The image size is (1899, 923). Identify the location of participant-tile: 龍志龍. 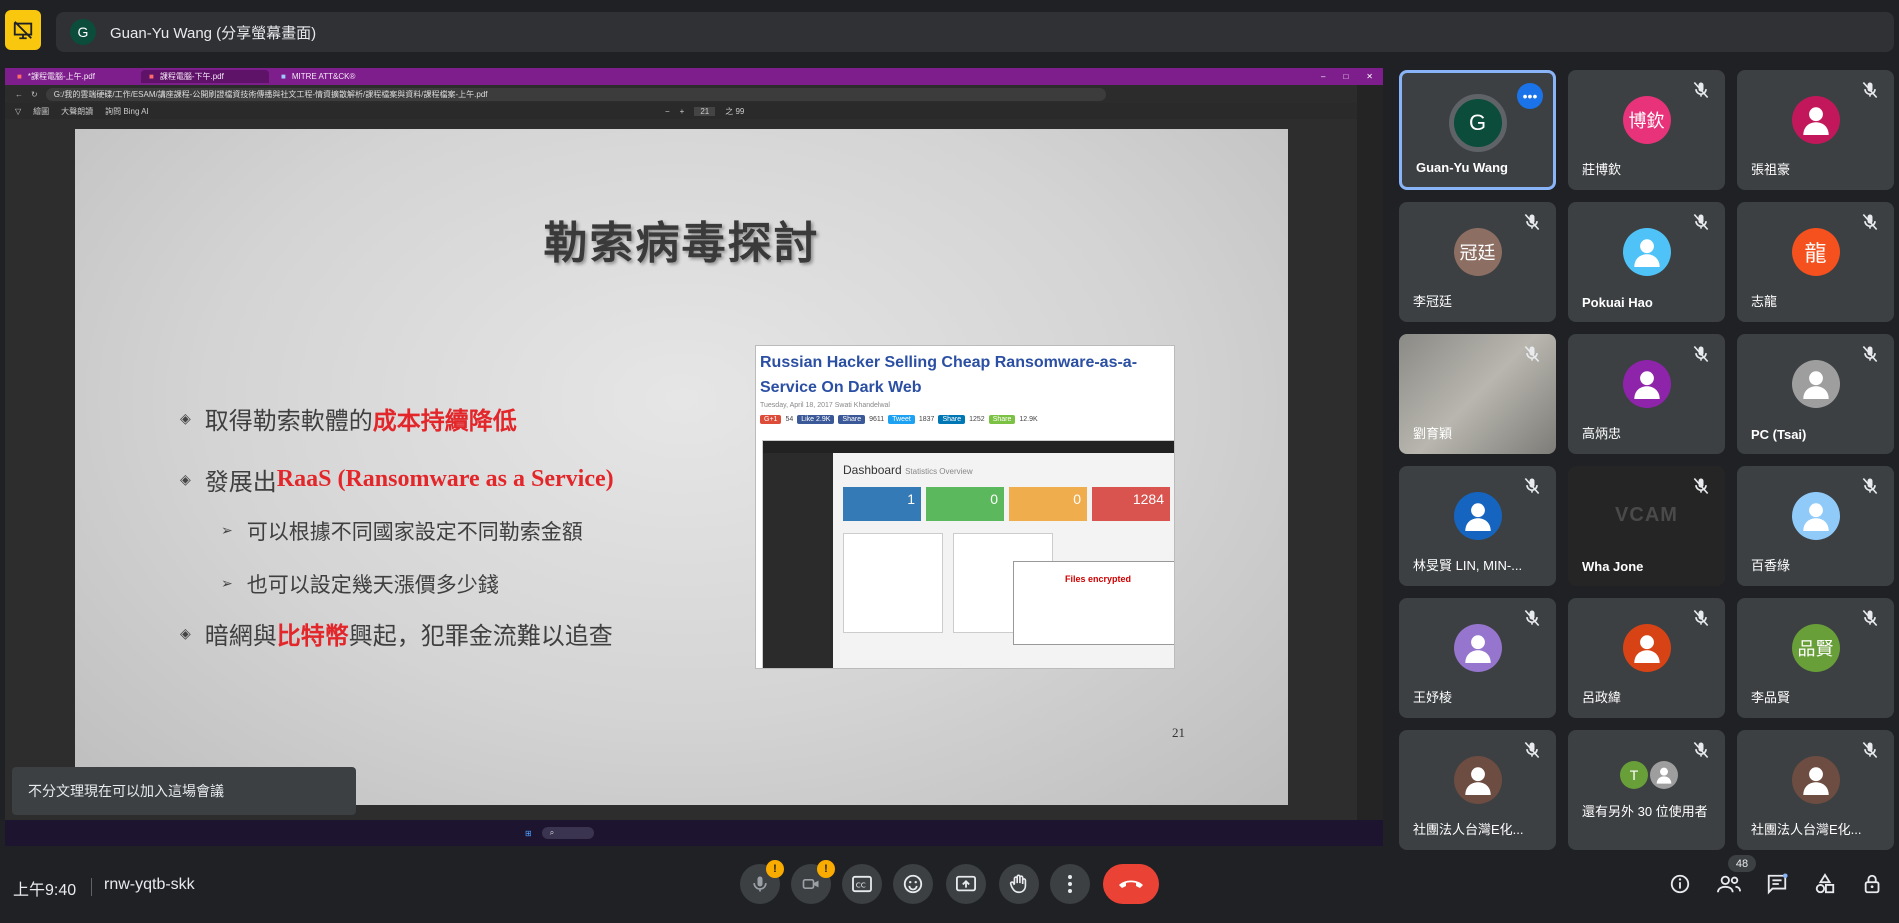
(1815, 262).